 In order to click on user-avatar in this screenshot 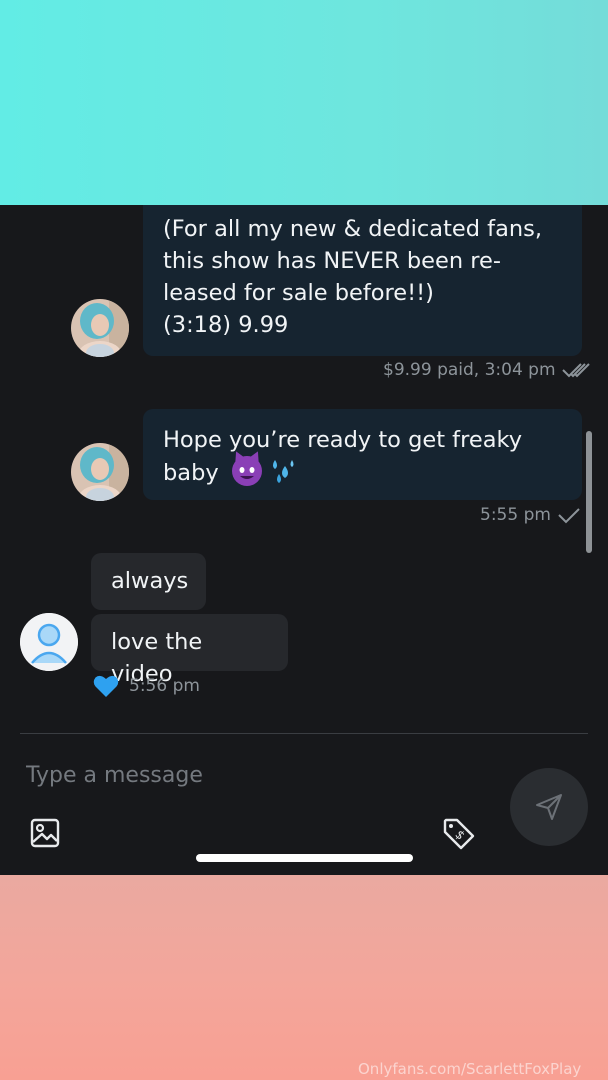, I will do `click(49, 642)`.